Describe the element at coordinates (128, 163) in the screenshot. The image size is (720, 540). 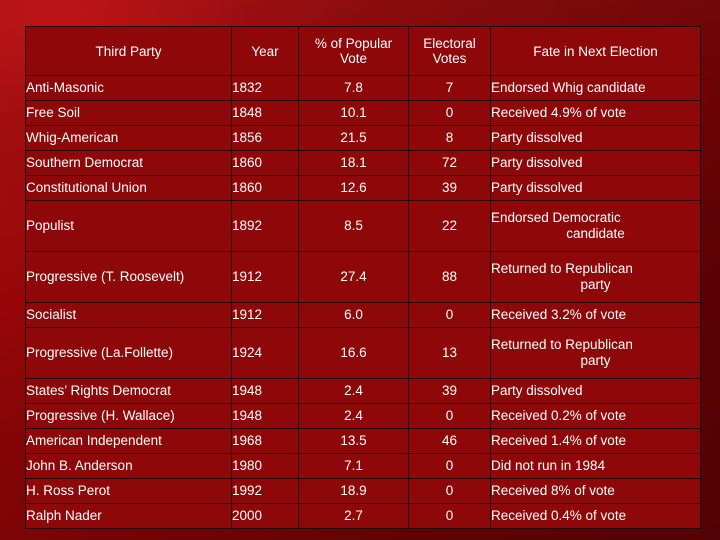
I see `cell-third-party: Southern Democrat` at that location.